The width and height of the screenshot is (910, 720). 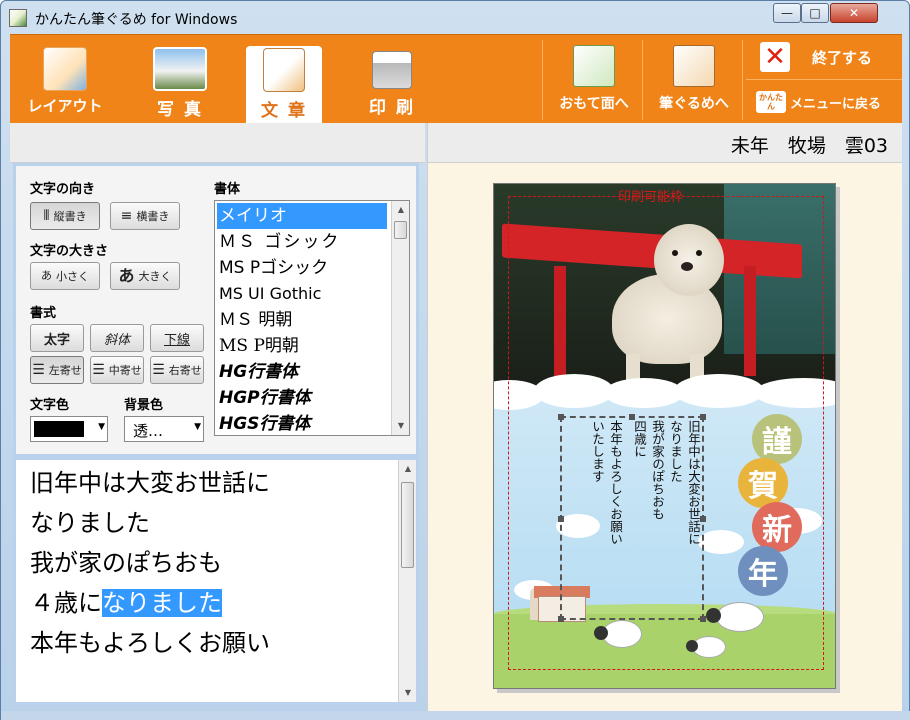 I want to click on font-option: HGS行書体, so click(x=302, y=423).